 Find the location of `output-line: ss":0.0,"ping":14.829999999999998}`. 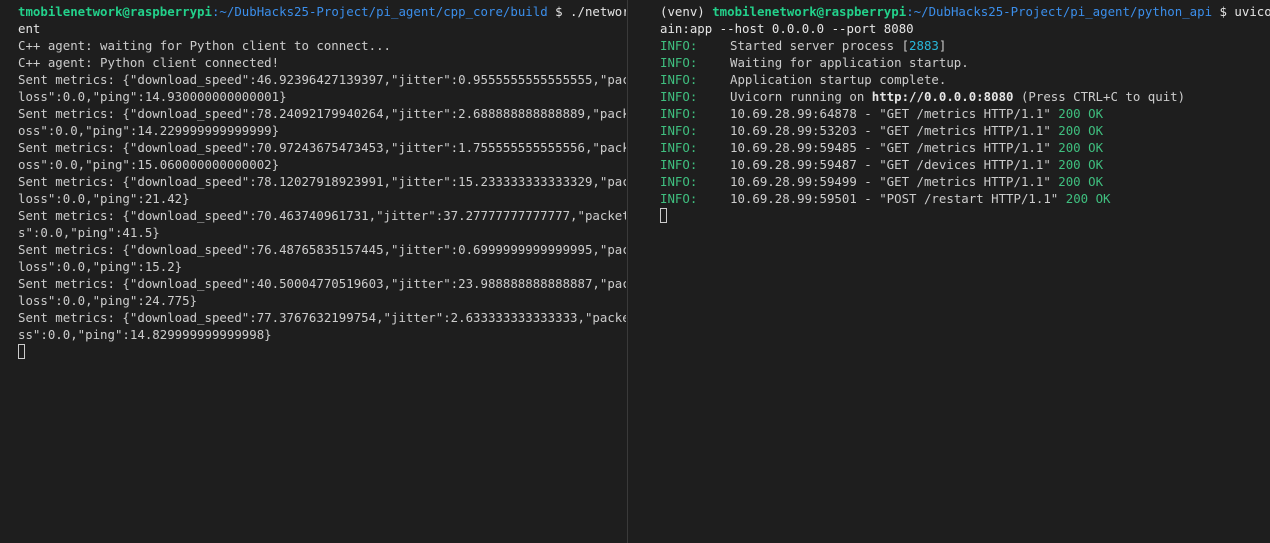

output-line: ss":0.0,"ping":14.829999999999998} is located at coordinates (145, 334).